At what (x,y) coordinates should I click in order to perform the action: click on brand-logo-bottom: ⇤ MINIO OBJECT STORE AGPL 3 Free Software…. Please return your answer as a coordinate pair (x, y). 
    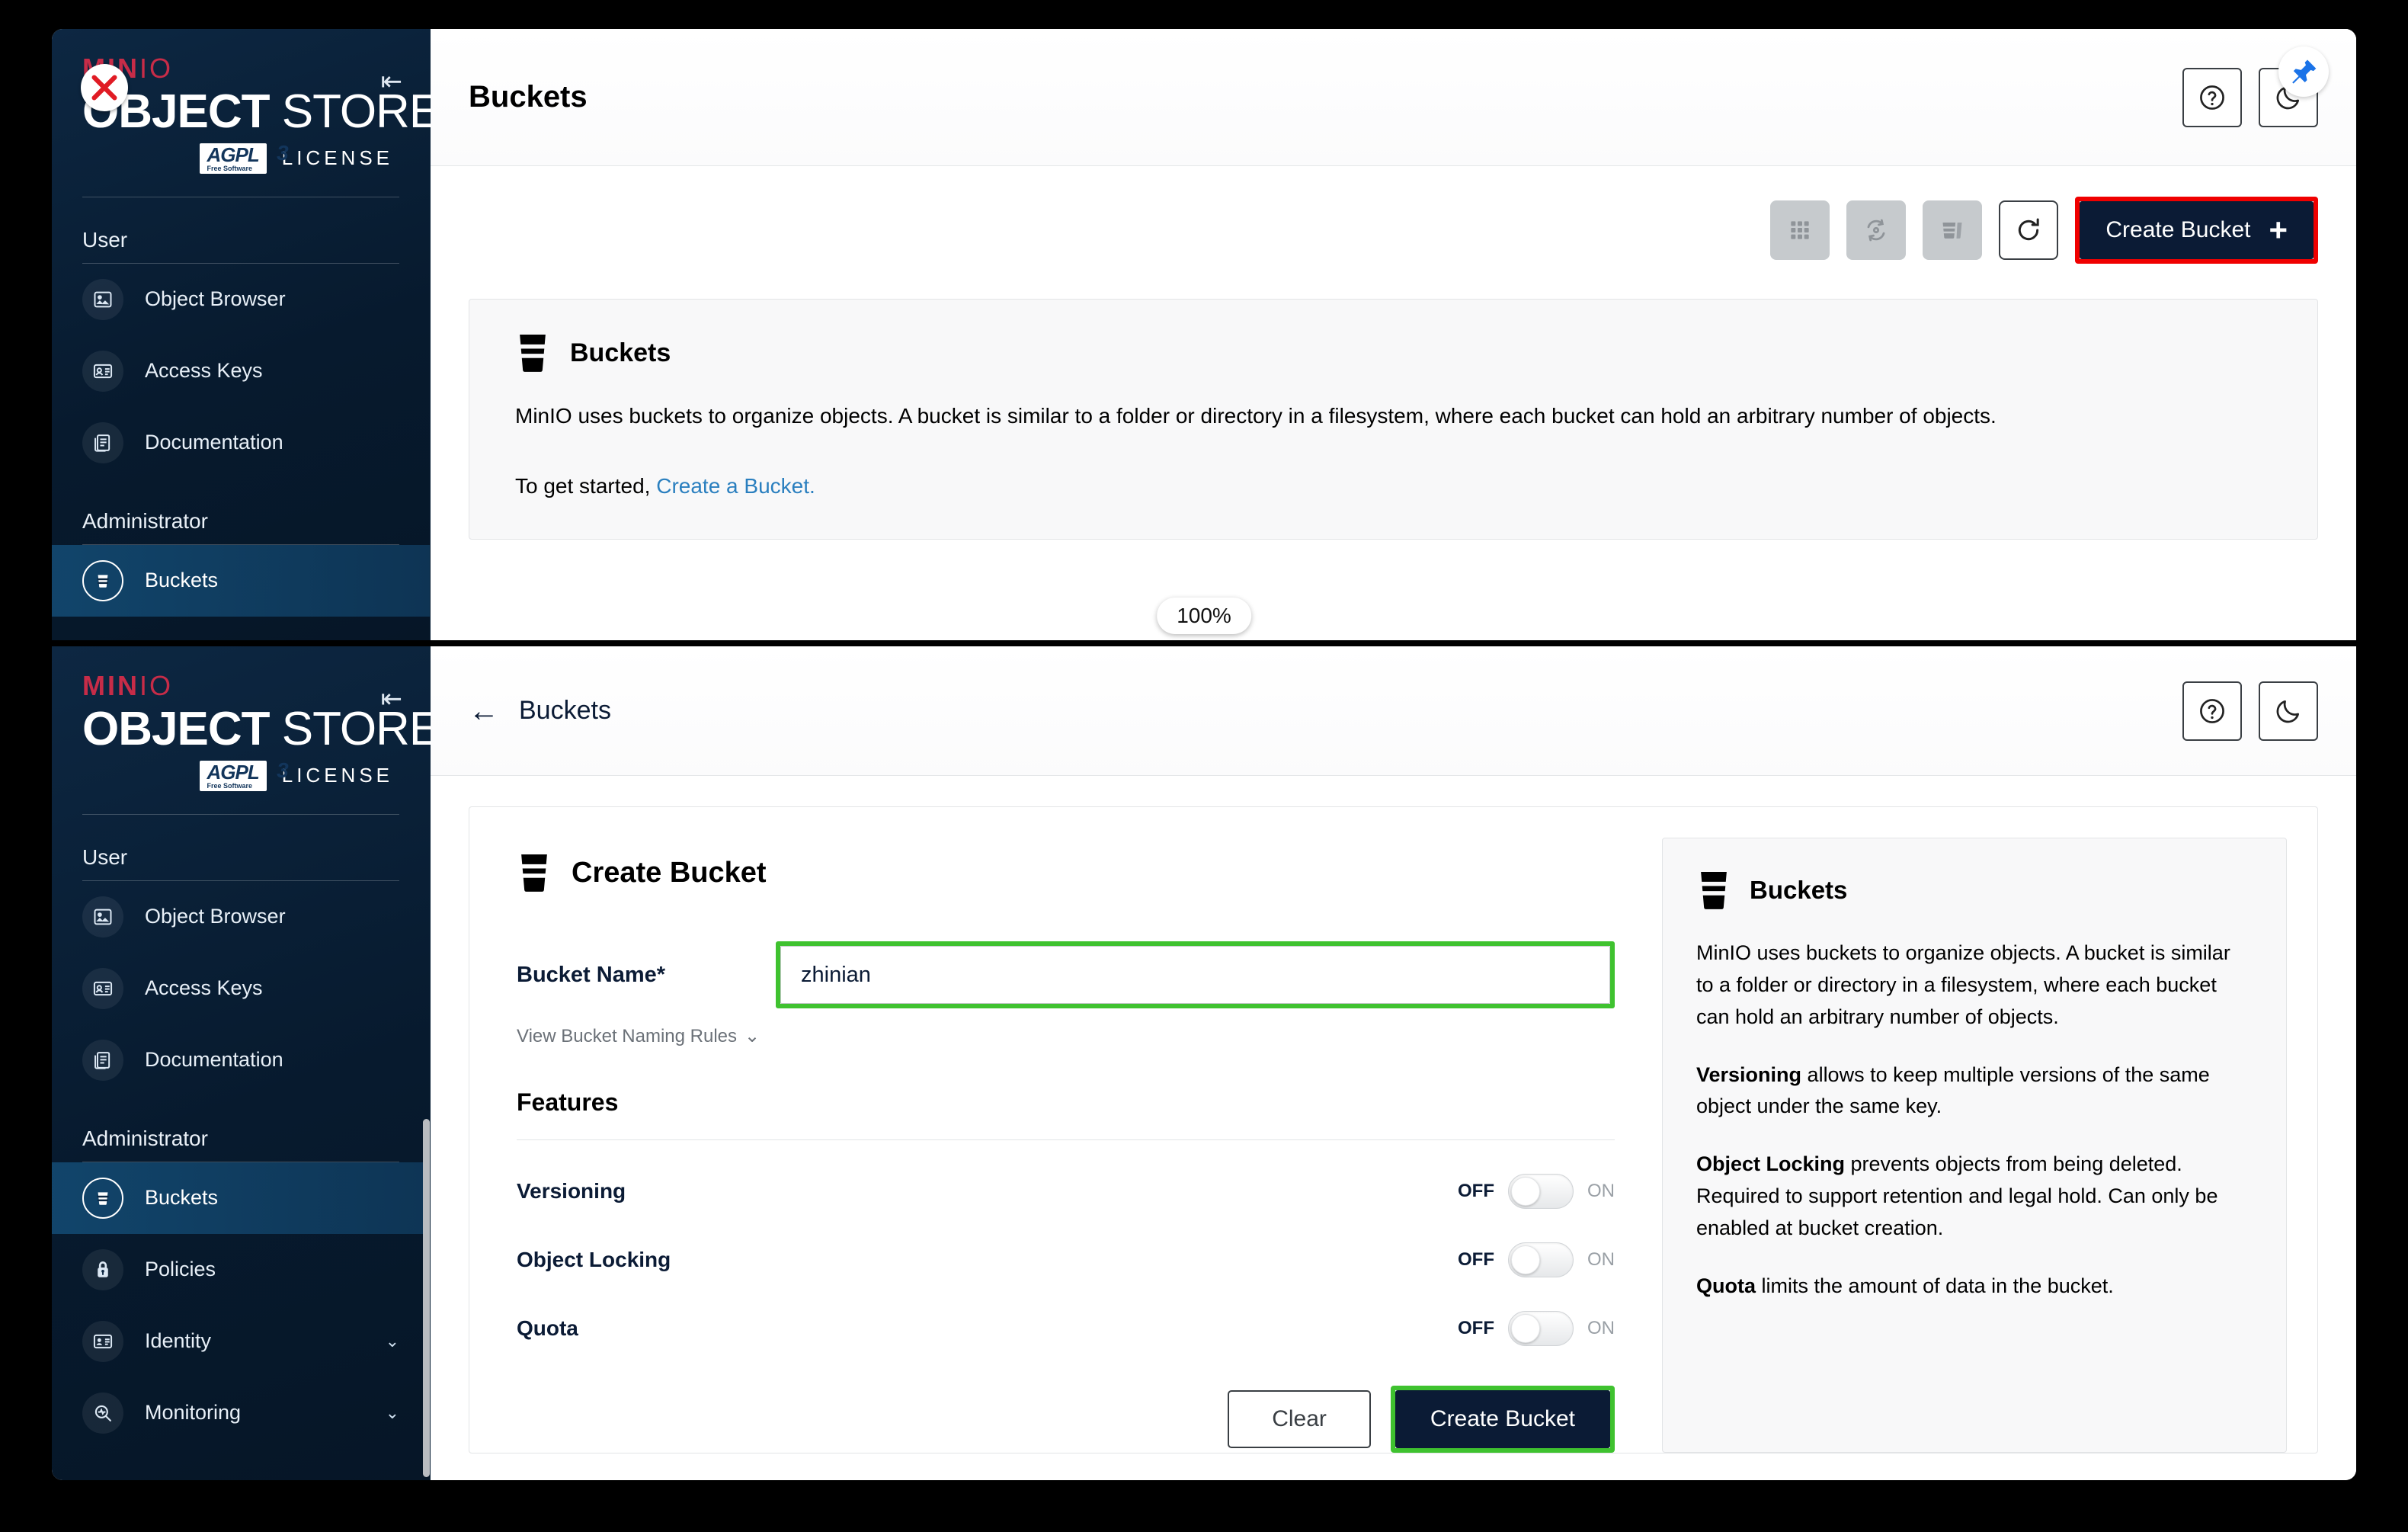
    Looking at the image, I should click on (246, 718).